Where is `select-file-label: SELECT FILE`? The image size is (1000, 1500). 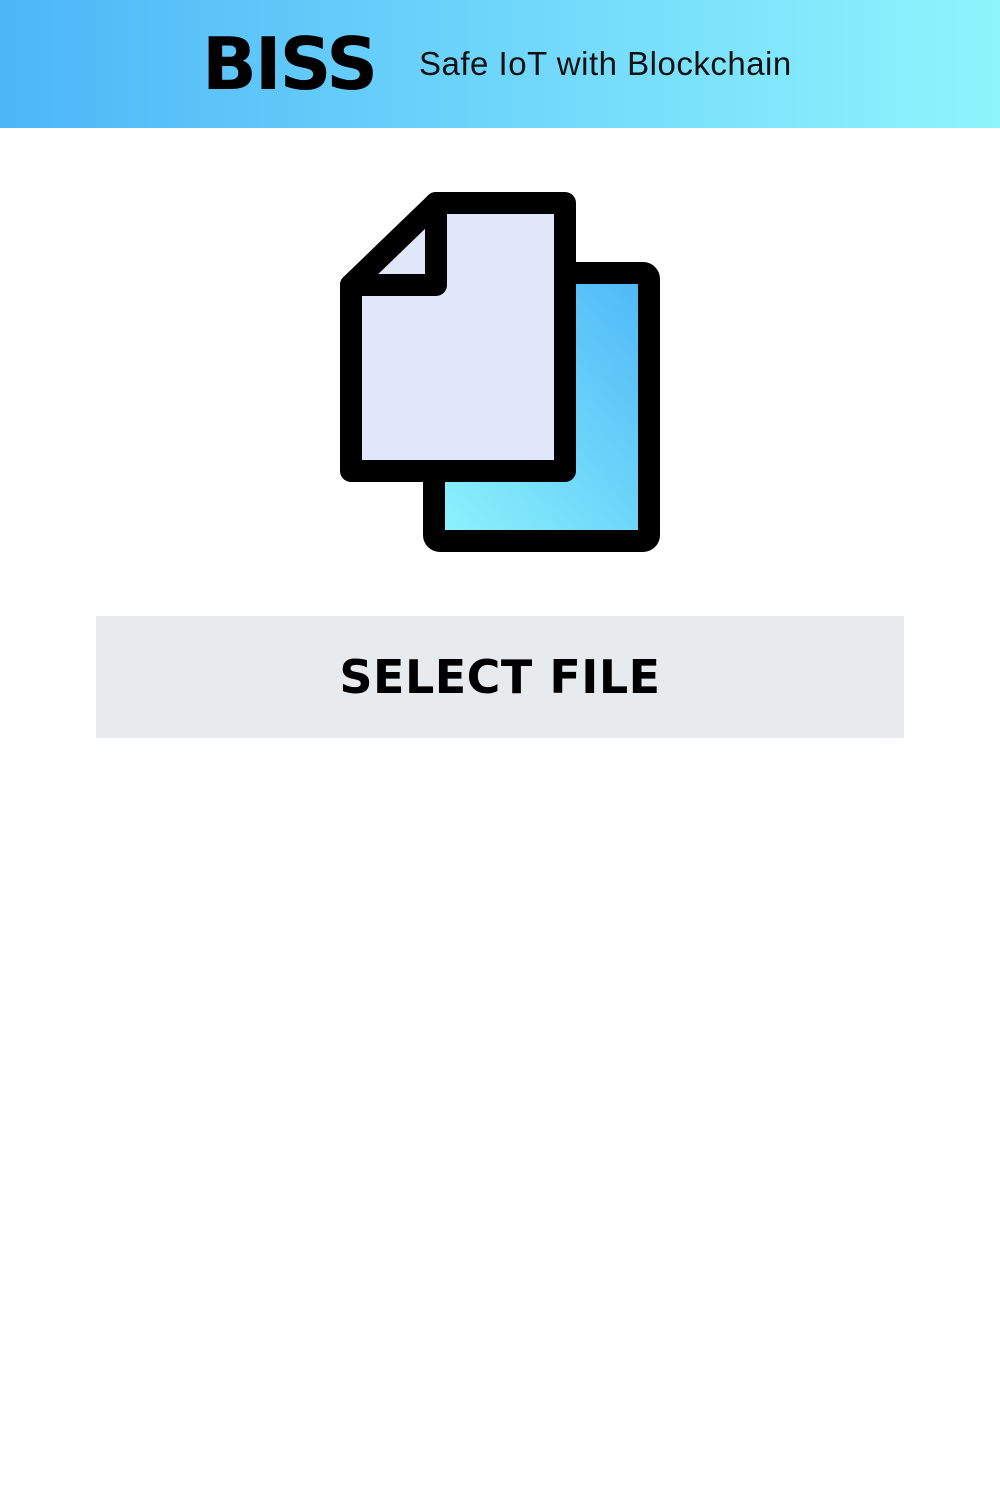 select-file-label: SELECT FILE is located at coordinates (500, 677).